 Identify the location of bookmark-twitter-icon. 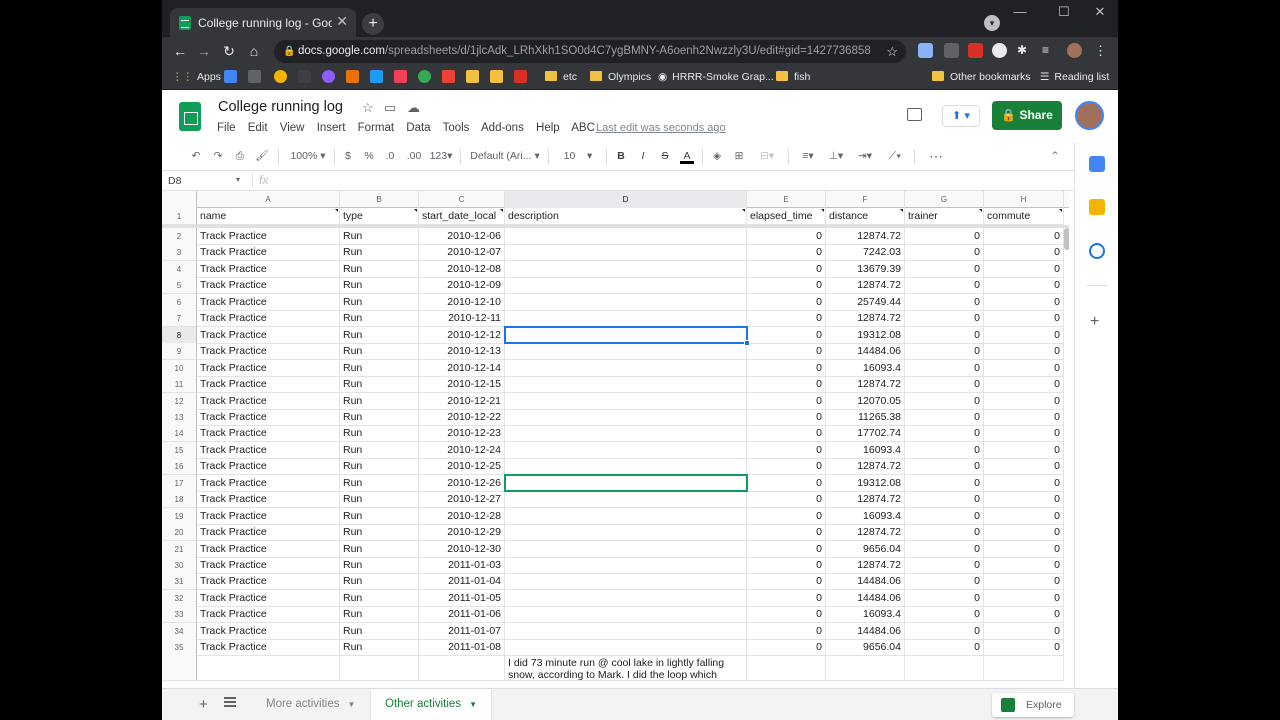
(376, 76).